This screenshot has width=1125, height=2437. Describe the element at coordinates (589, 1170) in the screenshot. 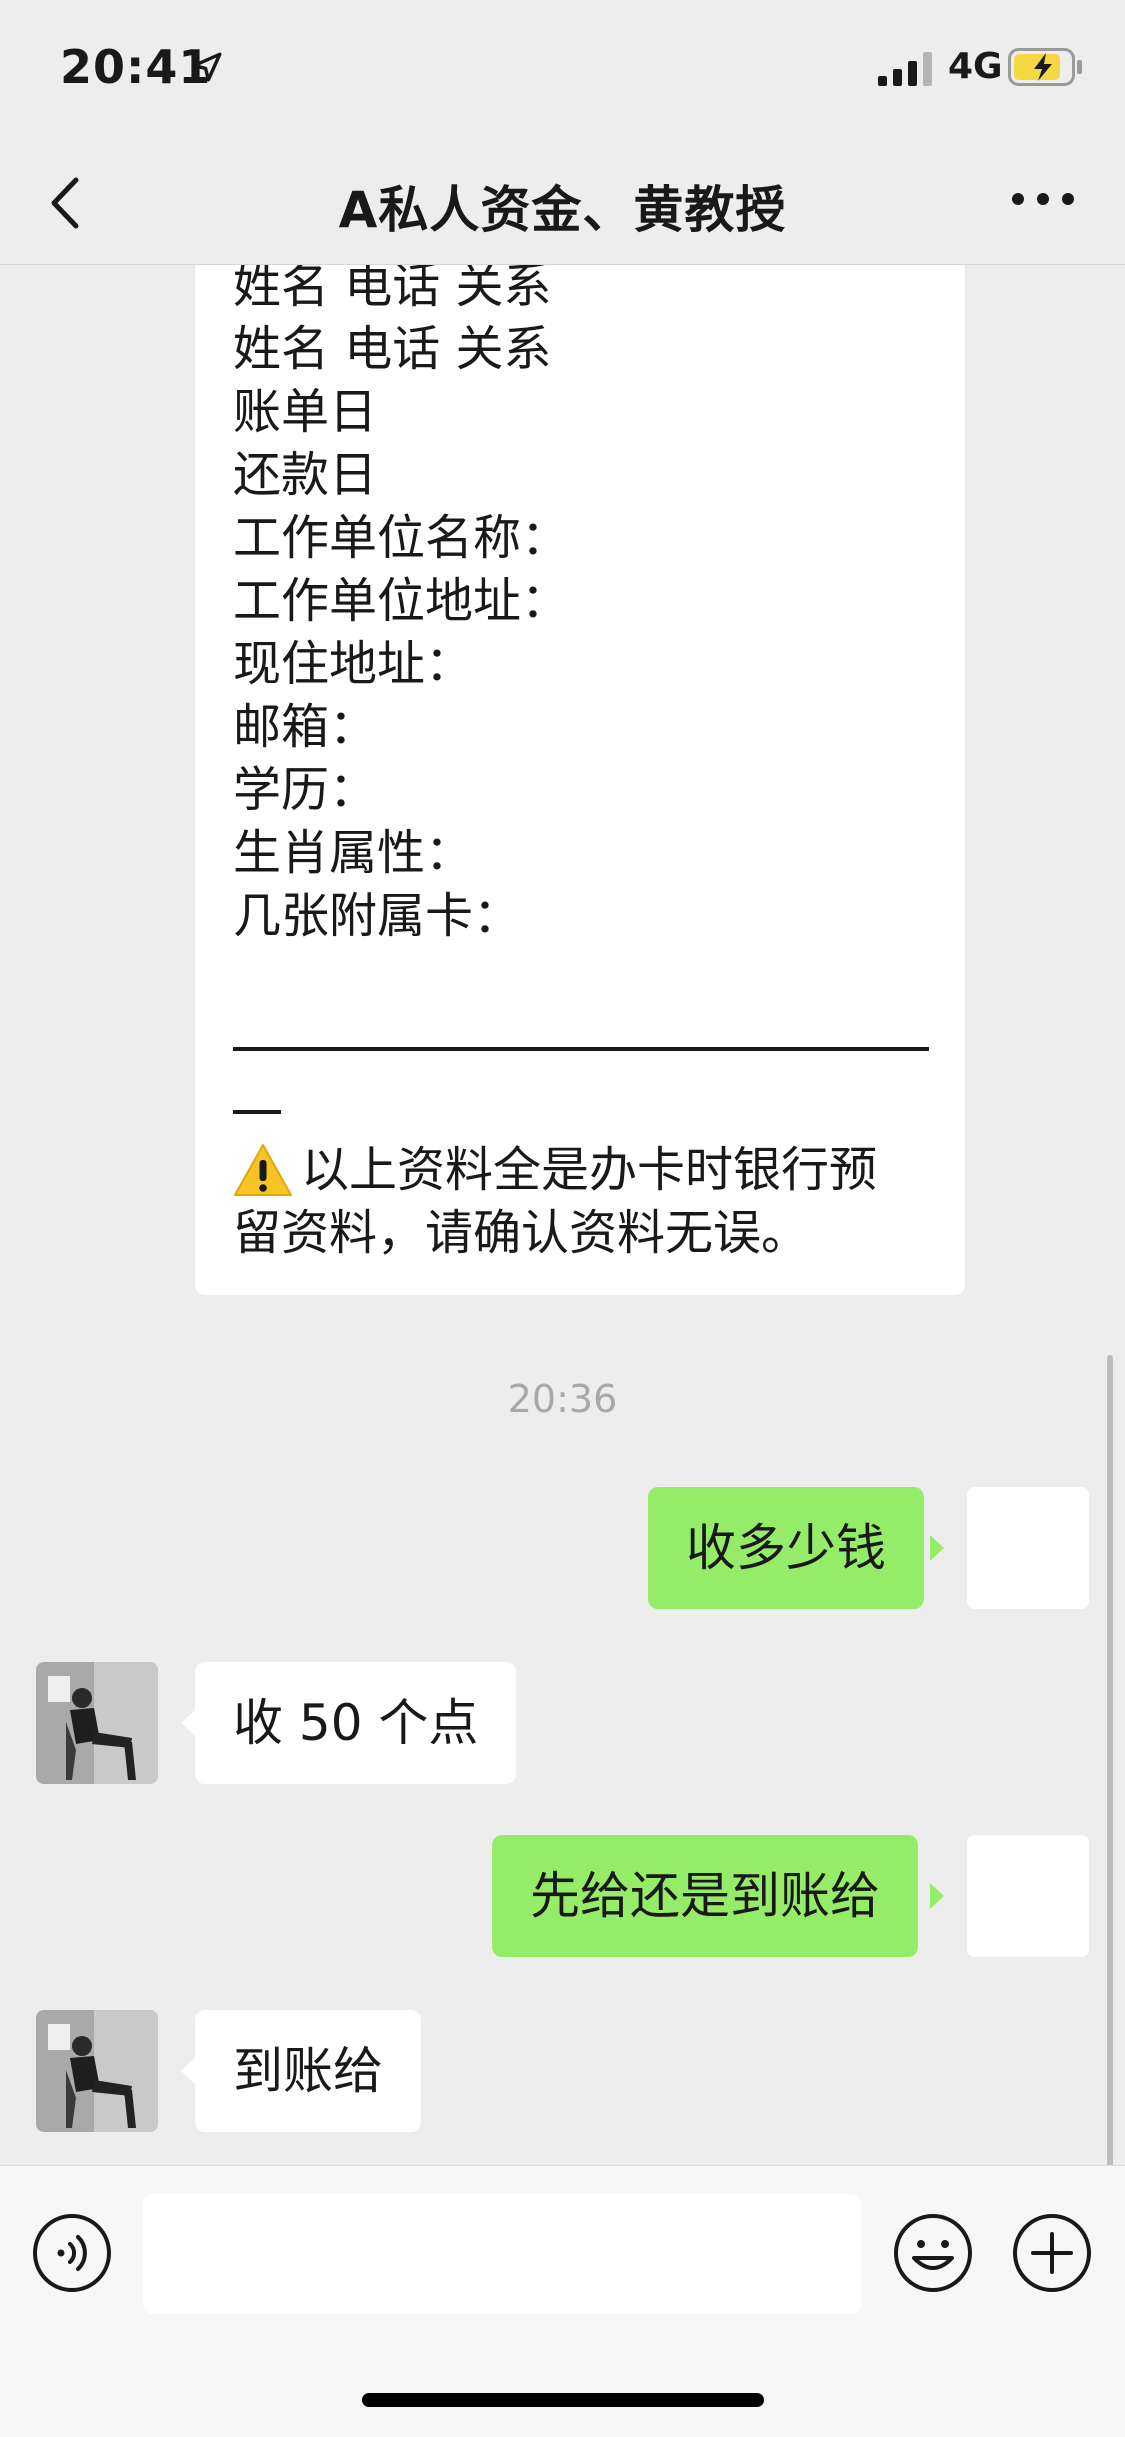

I see `notice-text: 以上资料全是办卡时银行预` at that location.